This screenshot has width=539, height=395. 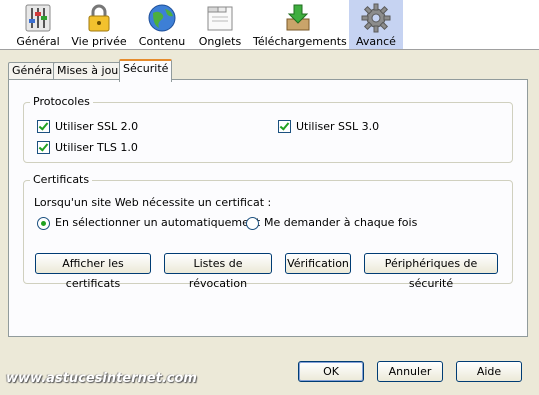 I want to click on sliders-icon, so click(x=38, y=18).